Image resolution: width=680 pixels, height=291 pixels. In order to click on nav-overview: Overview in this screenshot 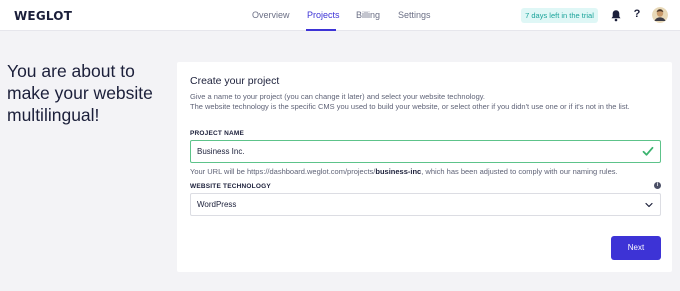, I will do `click(271, 15)`.